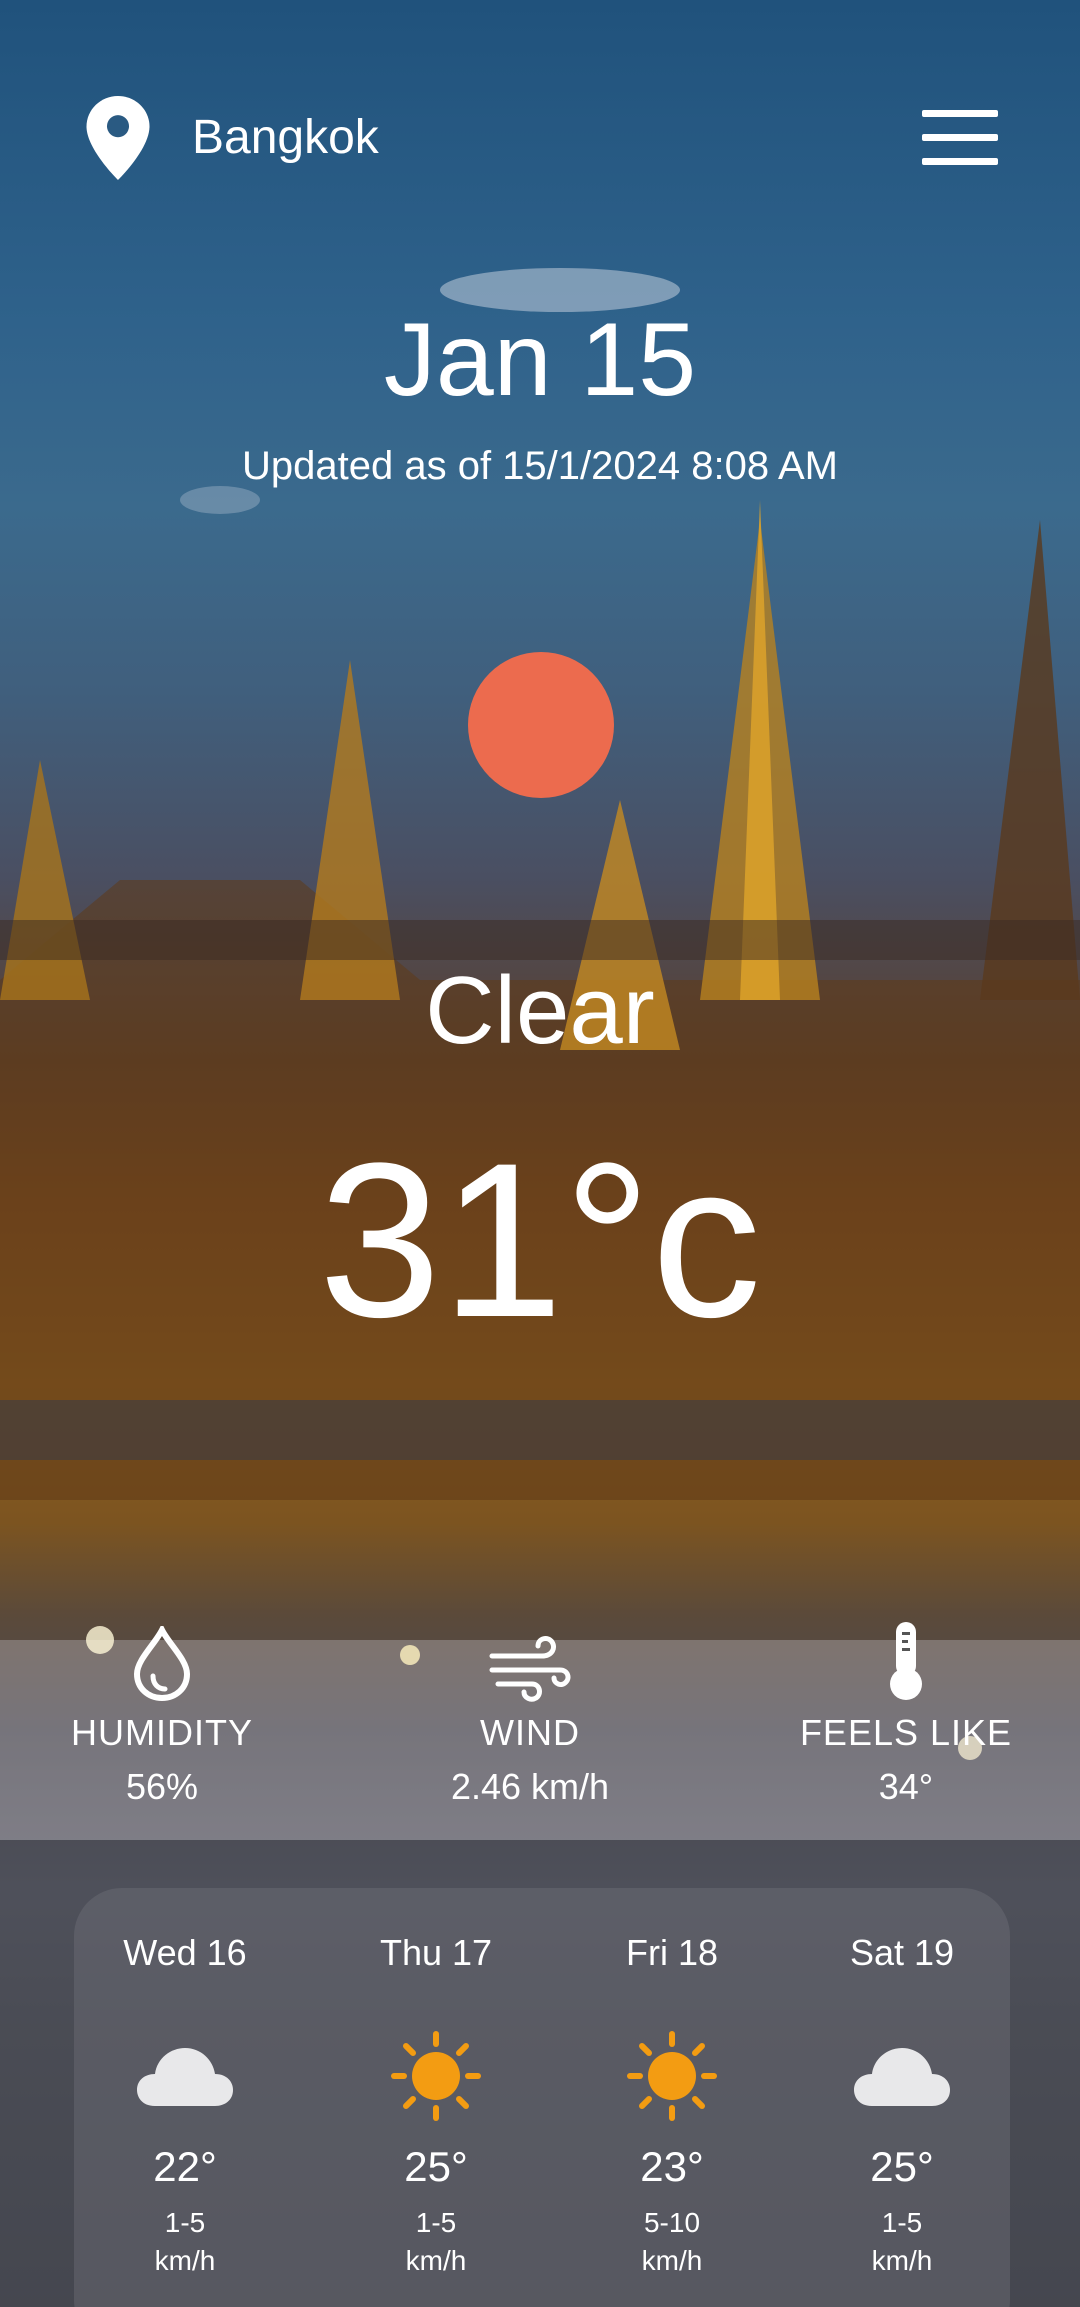 The width and height of the screenshot is (1080, 2307). What do you see at coordinates (906, 1786) in the screenshot?
I see `feels-like-value: 34°` at bounding box center [906, 1786].